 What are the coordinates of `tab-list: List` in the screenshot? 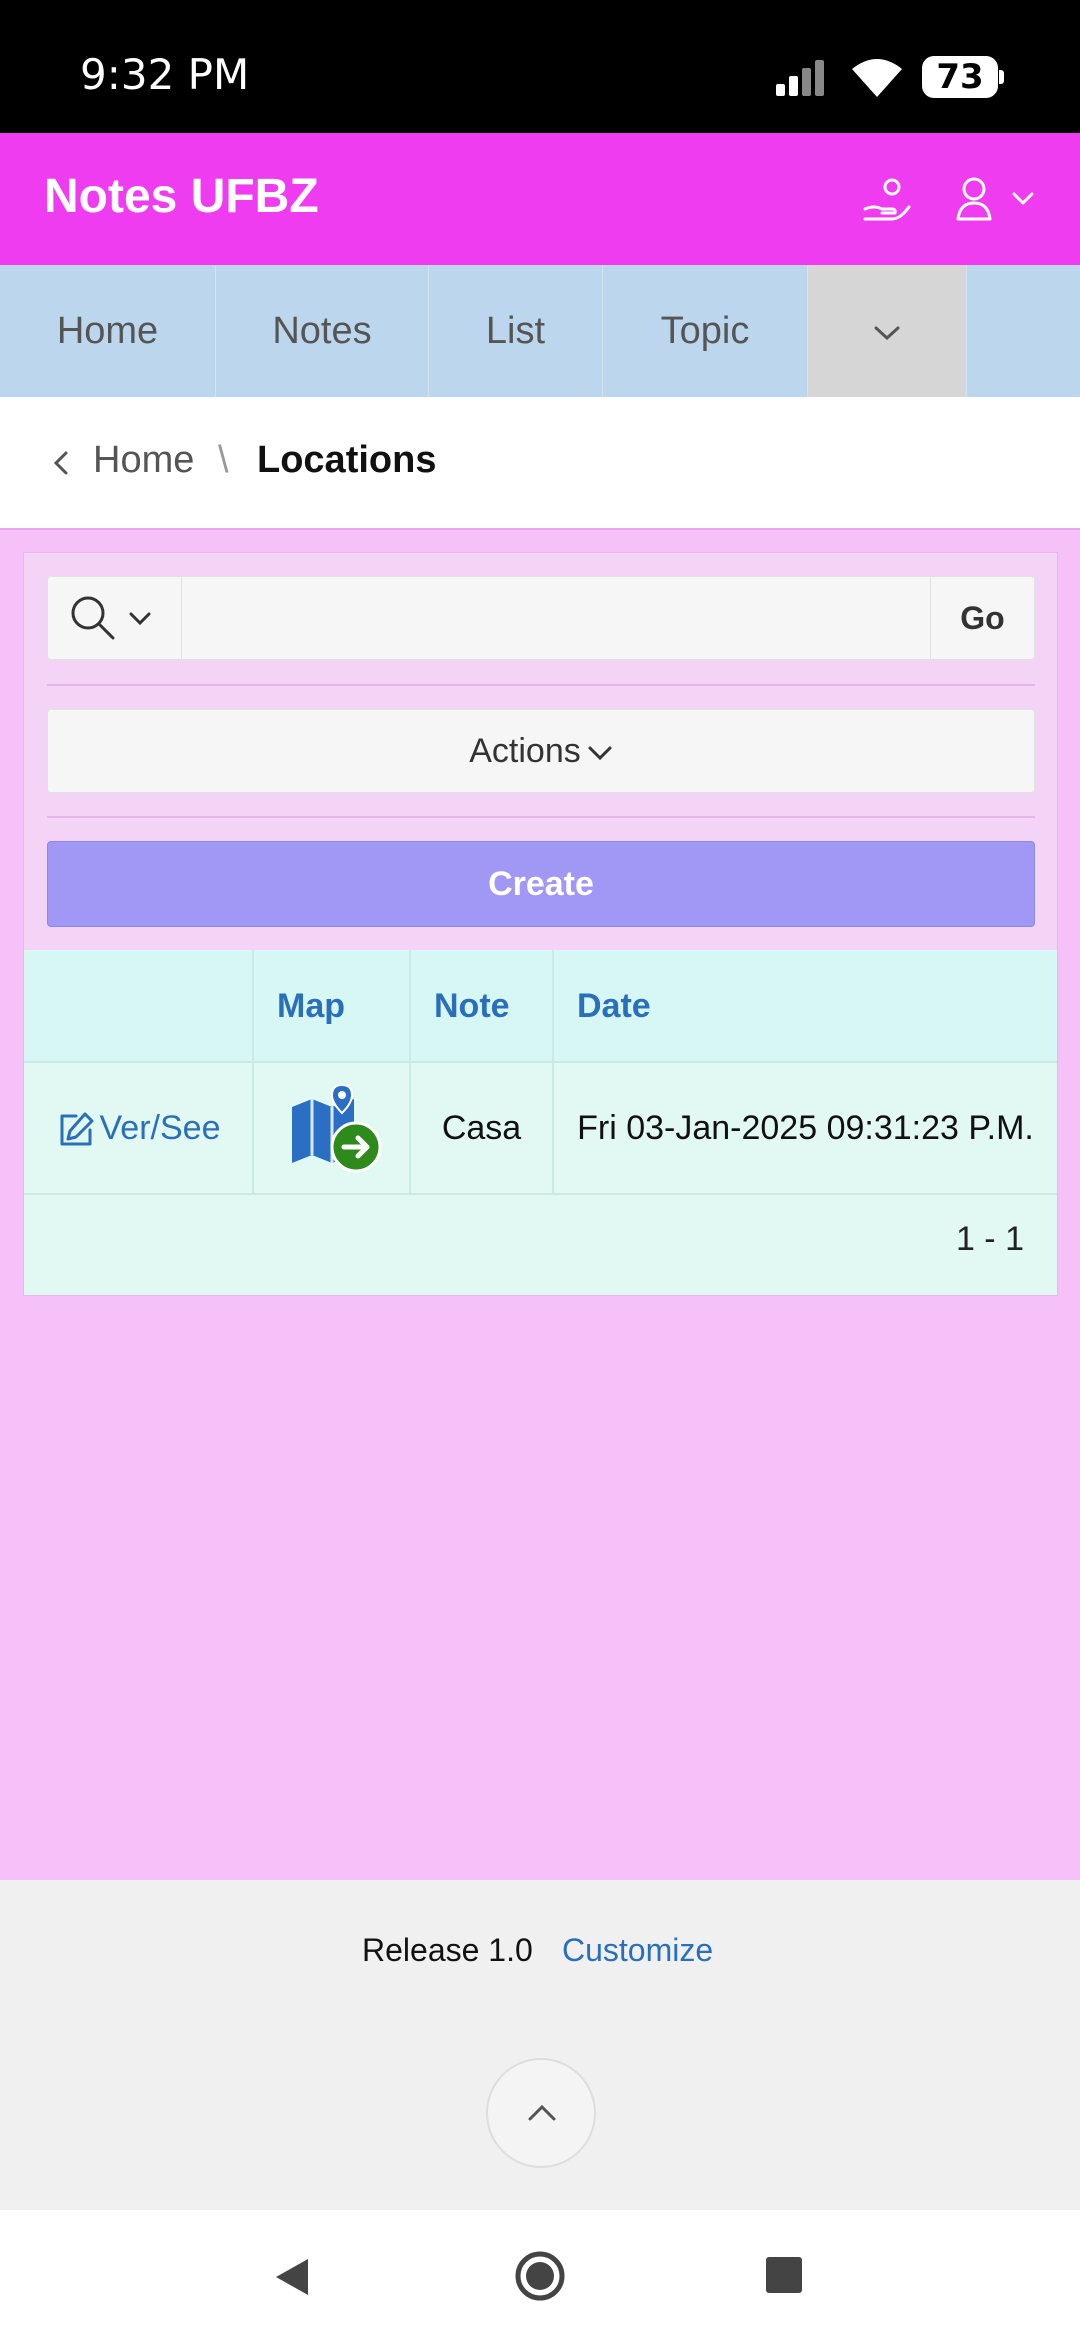 It's located at (516, 331).